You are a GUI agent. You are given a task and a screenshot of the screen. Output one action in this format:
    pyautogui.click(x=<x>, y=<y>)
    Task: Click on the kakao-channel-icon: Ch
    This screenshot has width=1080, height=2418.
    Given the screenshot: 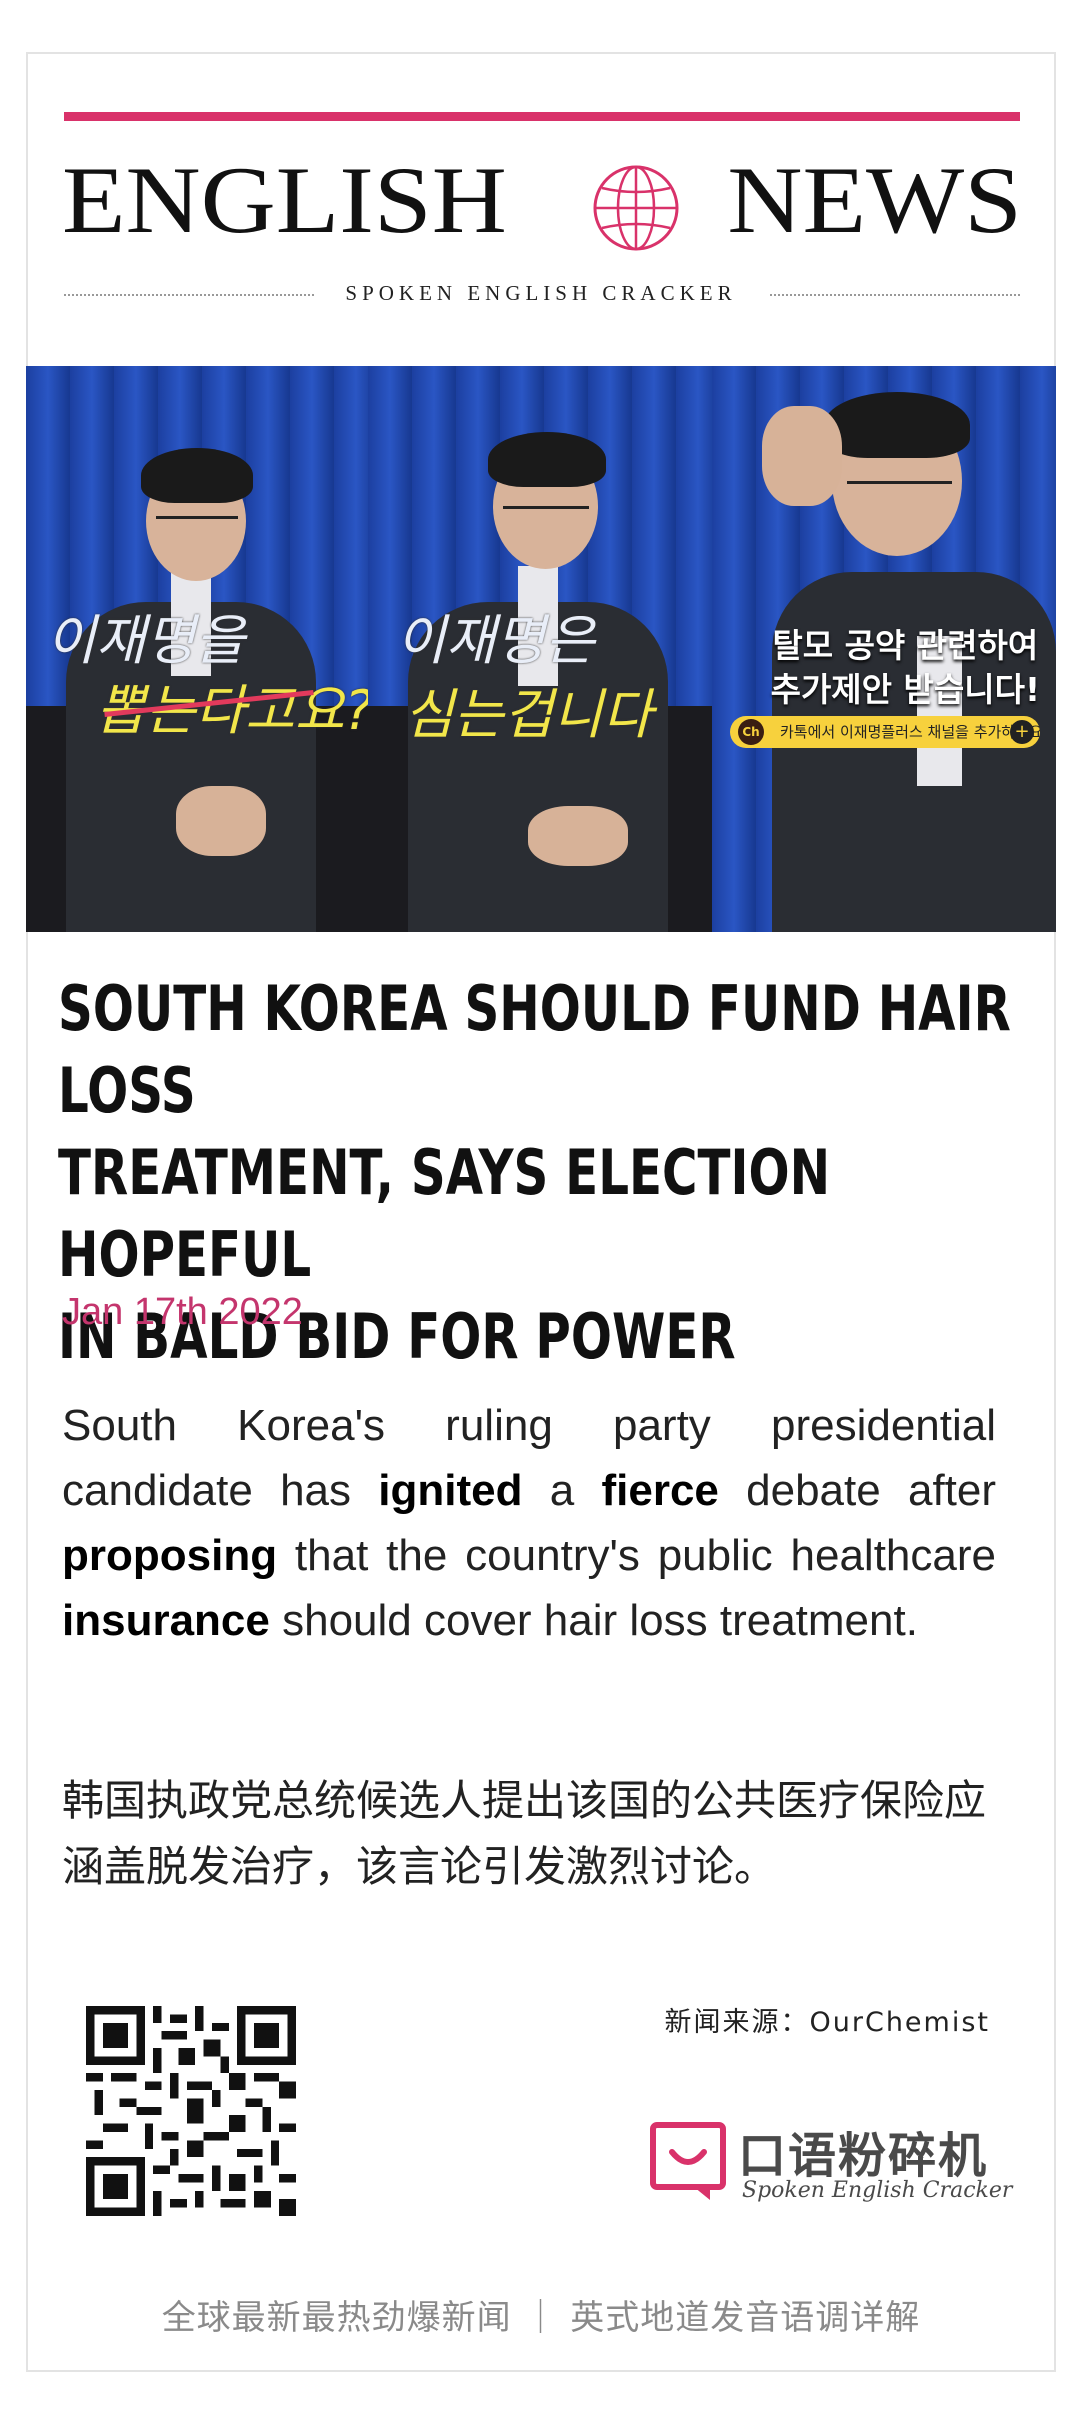 What is the action you would take?
    pyautogui.click(x=751, y=732)
    